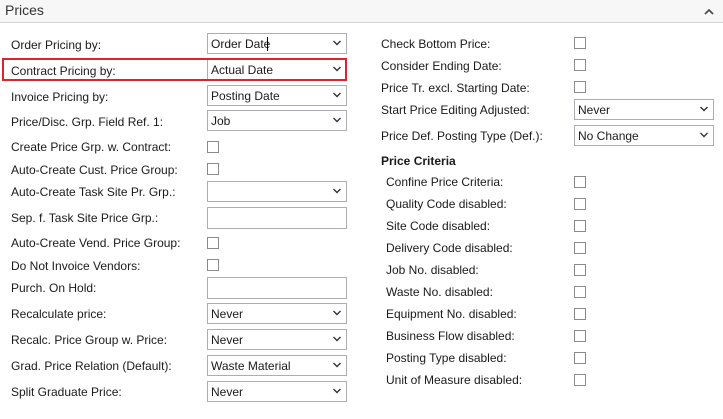 This screenshot has width=723, height=419. I want to click on section-header: Prices, so click(361, 11).